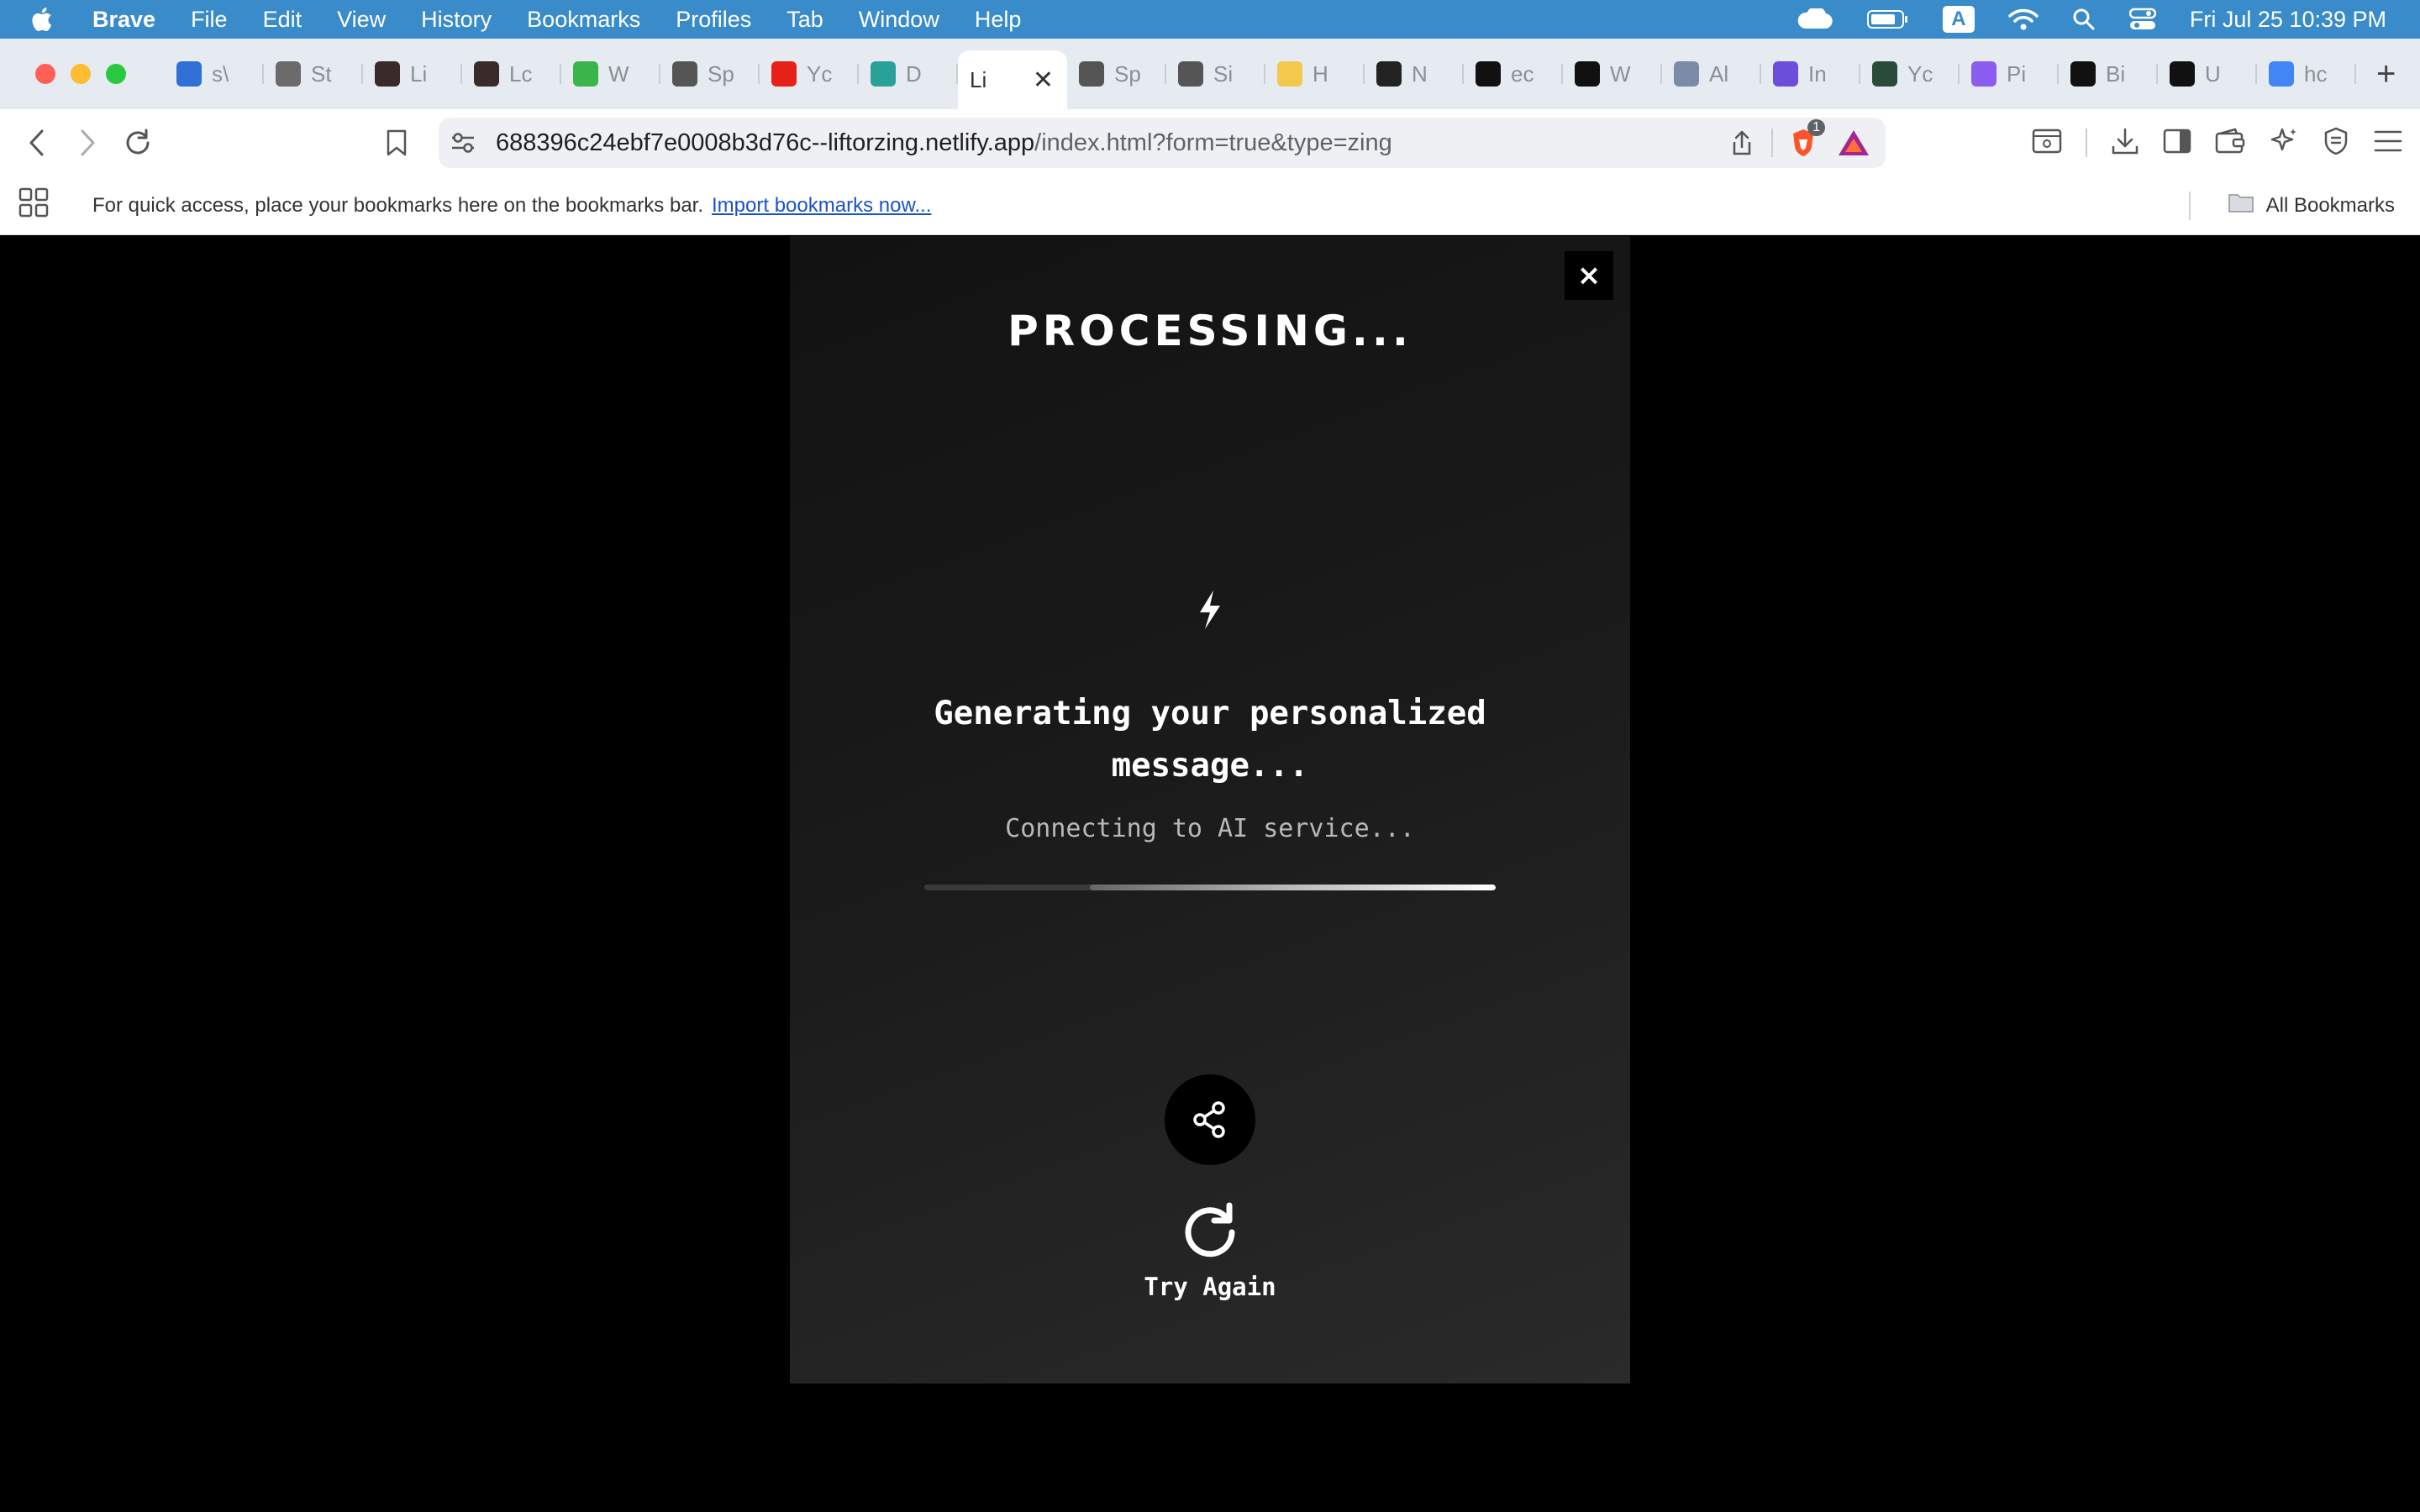  Describe the element at coordinates (2288, 20) in the screenshot. I see `menubar-clock: Fri Jul 25 10:39 PM` at that location.